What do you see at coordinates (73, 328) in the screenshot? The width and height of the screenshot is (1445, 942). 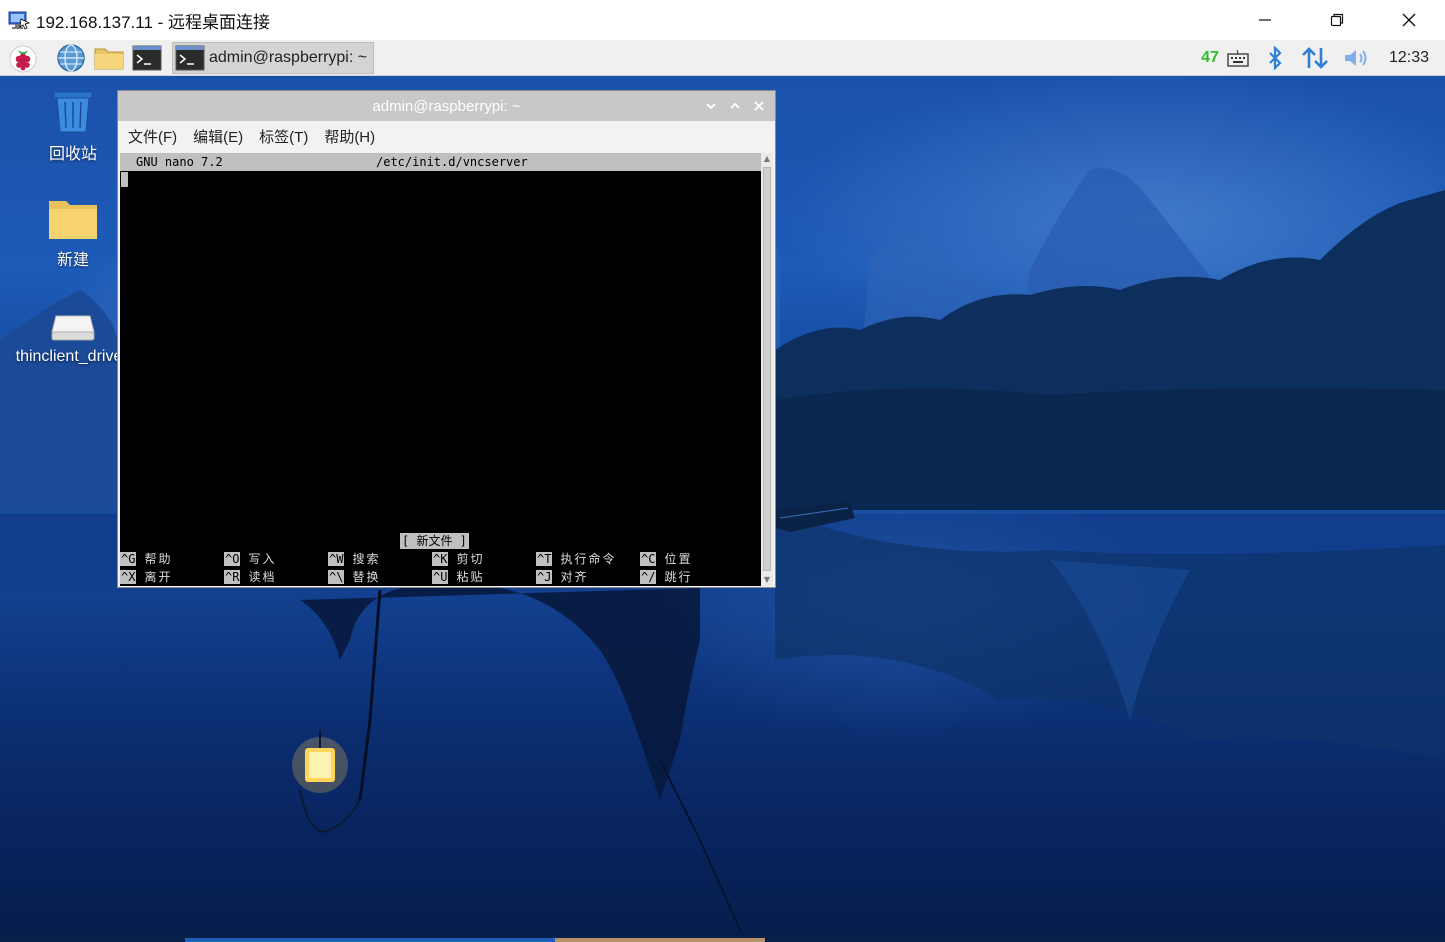 I see `drive-icon` at bounding box center [73, 328].